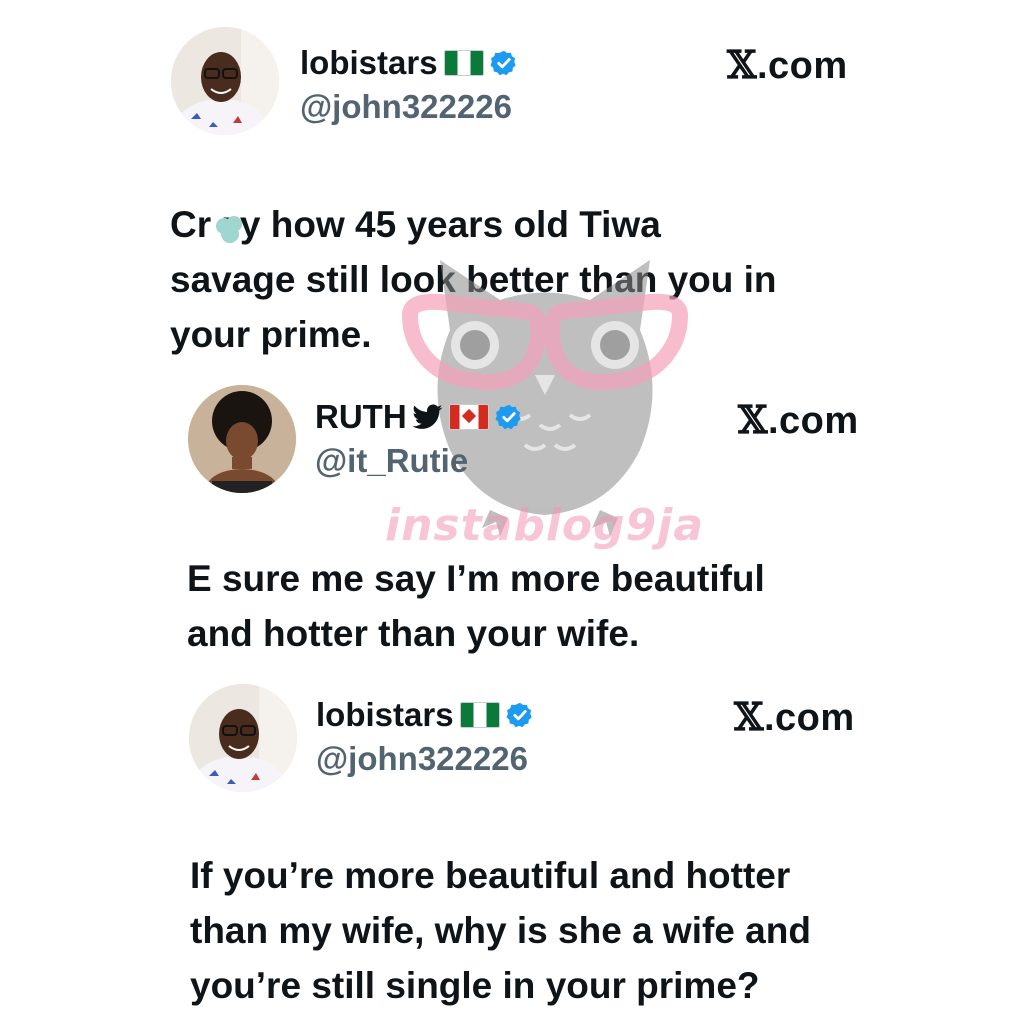 This screenshot has width=1024, height=1024. I want to click on watermark-text: instablog9ja, so click(545, 525).